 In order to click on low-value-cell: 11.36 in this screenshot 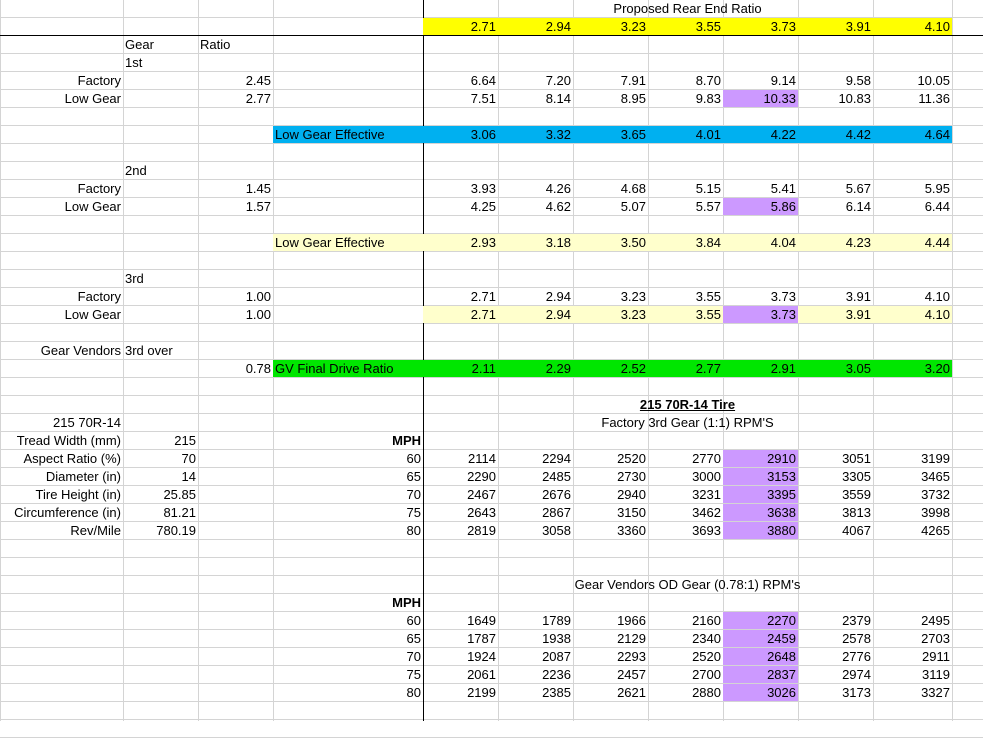, I will do `click(912, 99)`.